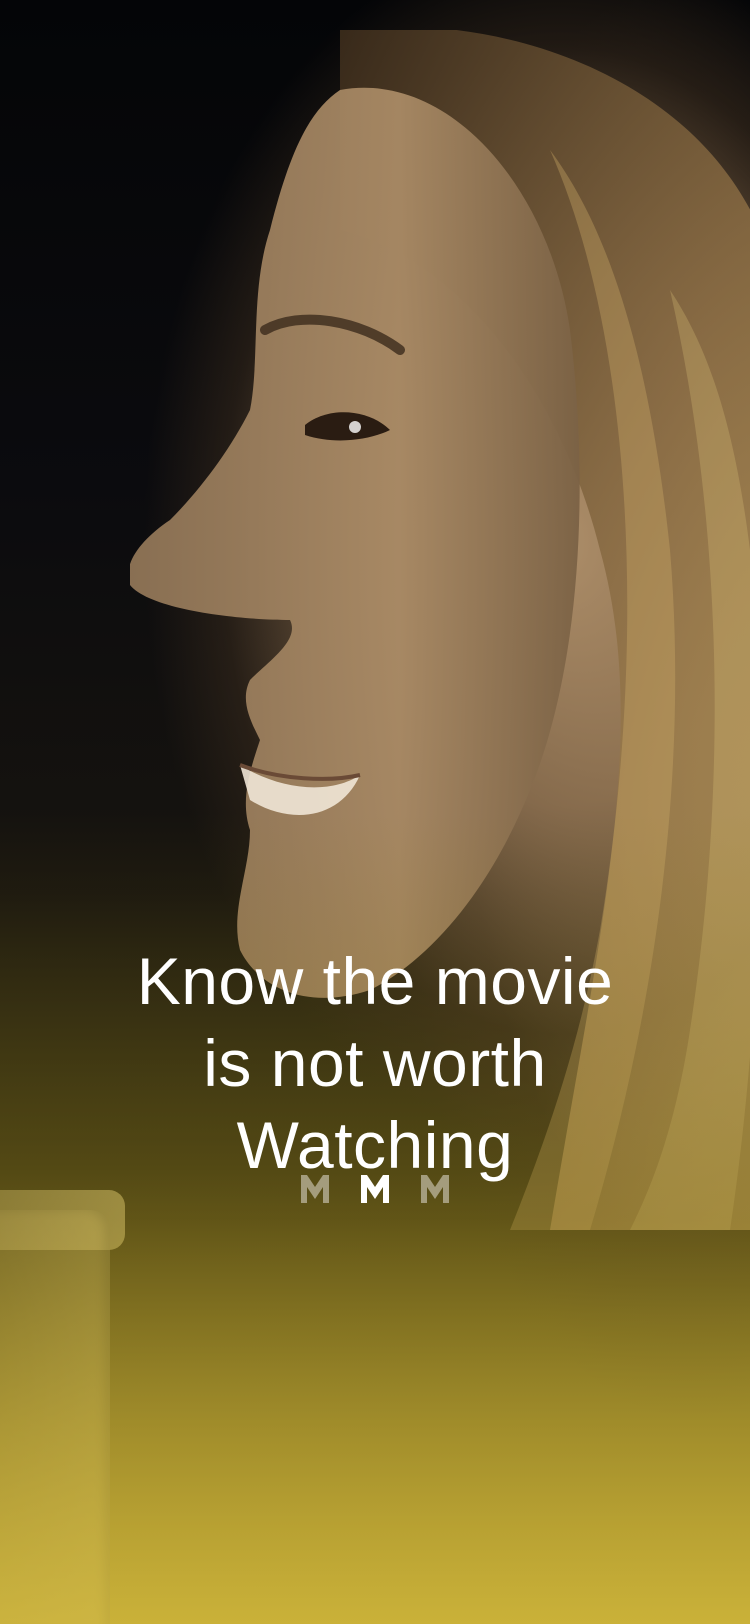 Image resolution: width=750 pixels, height=1624 pixels. I want to click on headline-line-2: is not worth, so click(375, 1063).